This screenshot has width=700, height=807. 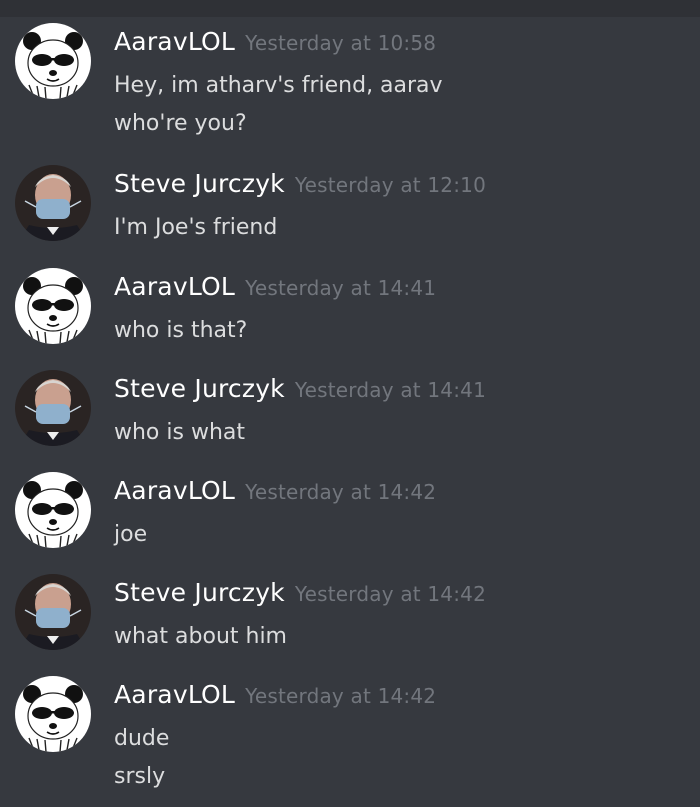 I want to click on message-header: AaravLOL Yesterday at 14:41, so click(x=275, y=286).